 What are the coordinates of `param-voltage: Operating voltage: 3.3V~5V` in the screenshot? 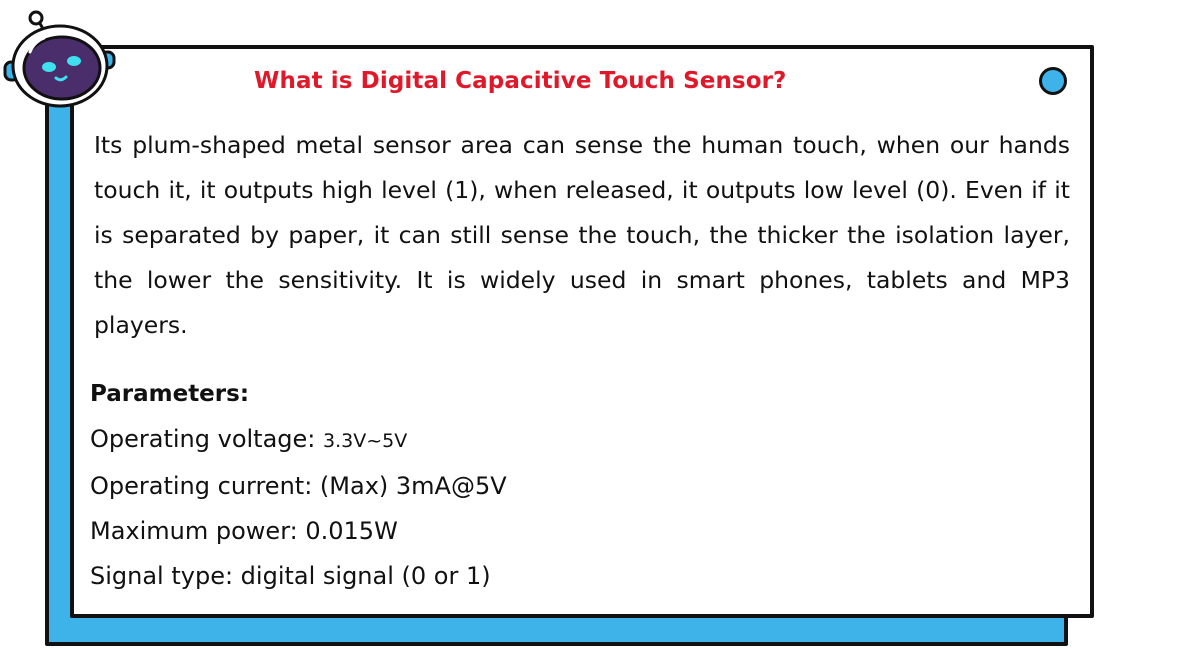 It's located at (298, 440).